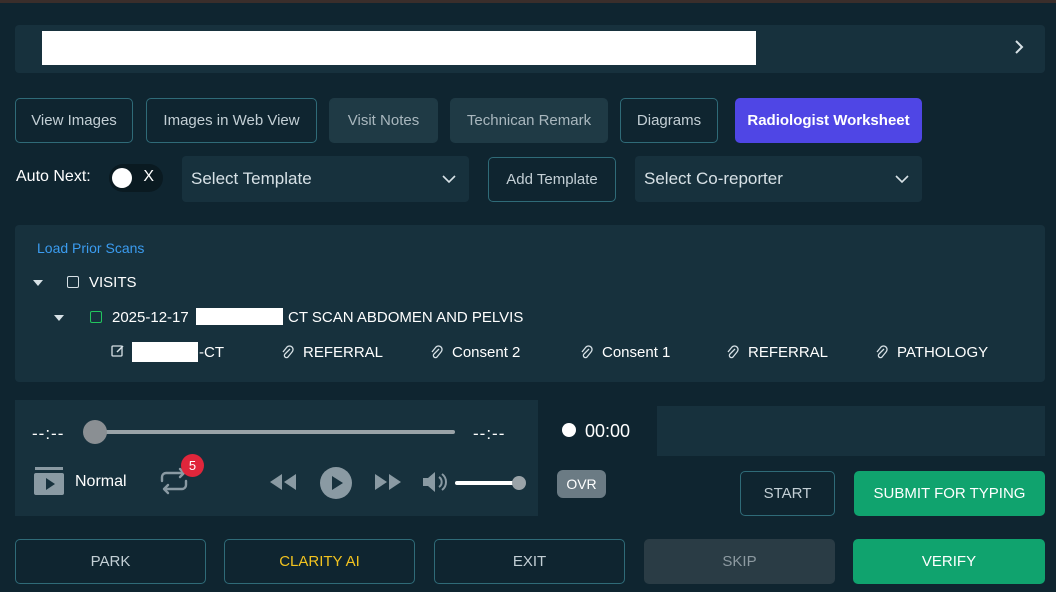 Image resolution: width=1056 pixels, height=592 pixels. What do you see at coordinates (949, 561) in the screenshot?
I see `verify-button: VERIFY` at bounding box center [949, 561].